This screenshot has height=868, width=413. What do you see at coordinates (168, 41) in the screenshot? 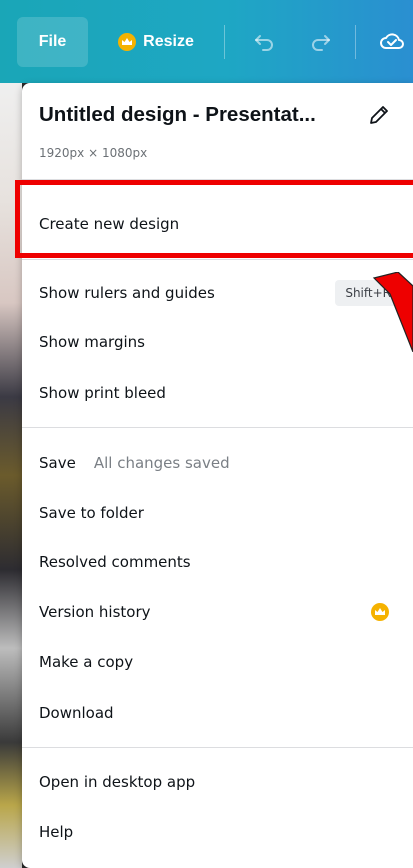
I see `resize-label: Resize` at bounding box center [168, 41].